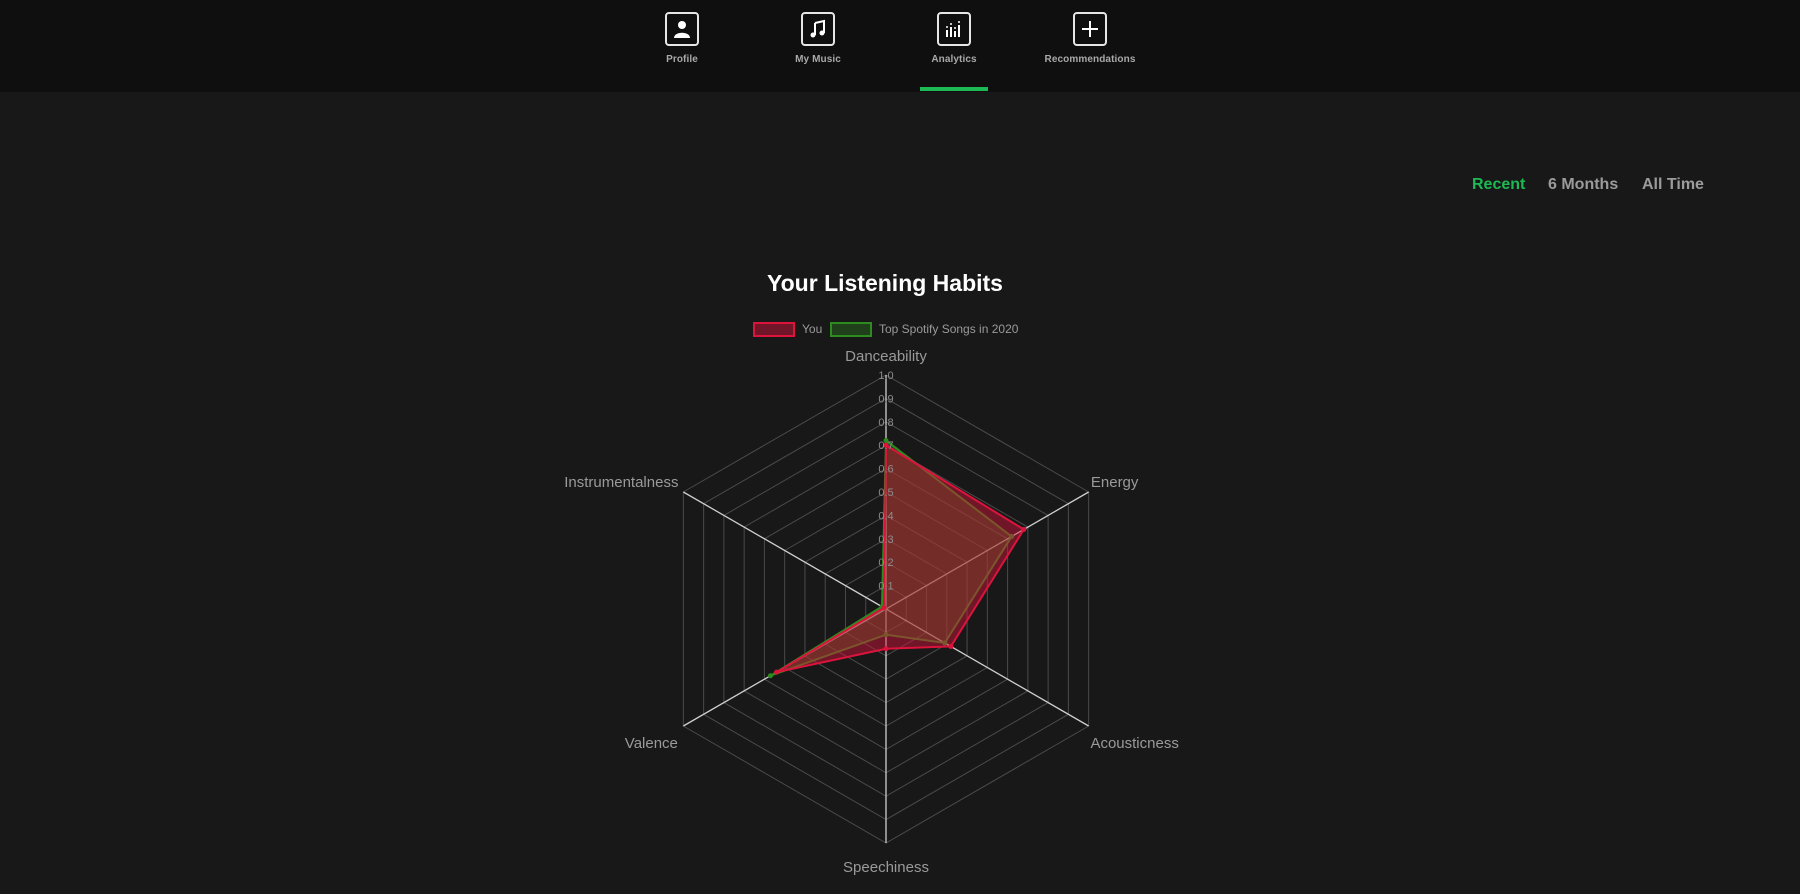 The width and height of the screenshot is (1800, 894). What do you see at coordinates (1583, 185) in the screenshot?
I see `range-tab-6-months: 6 Months` at bounding box center [1583, 185].